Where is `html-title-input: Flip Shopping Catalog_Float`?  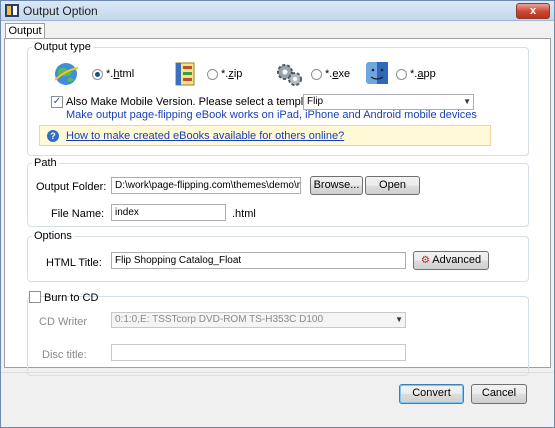 html-title-input: Flip Shopping Catalog_Float is located at coordinates (258, 260).